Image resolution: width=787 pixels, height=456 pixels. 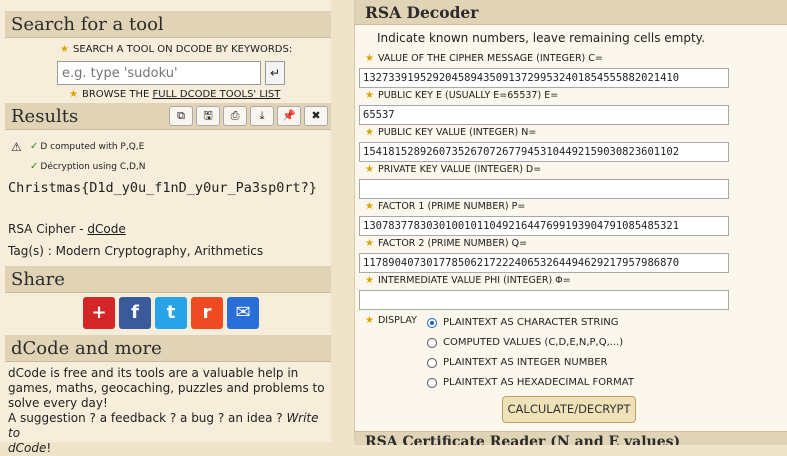 I want to click on display-option: COMPUTED VALUES (C,D,E,N,P,Q,...), so click(x=525, y=342).